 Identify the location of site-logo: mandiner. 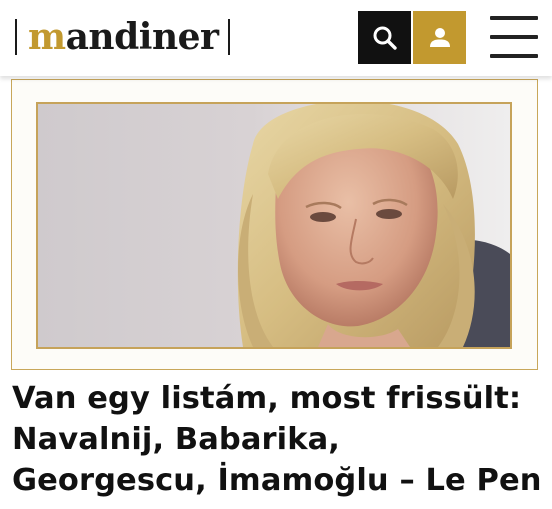
(122, 37).